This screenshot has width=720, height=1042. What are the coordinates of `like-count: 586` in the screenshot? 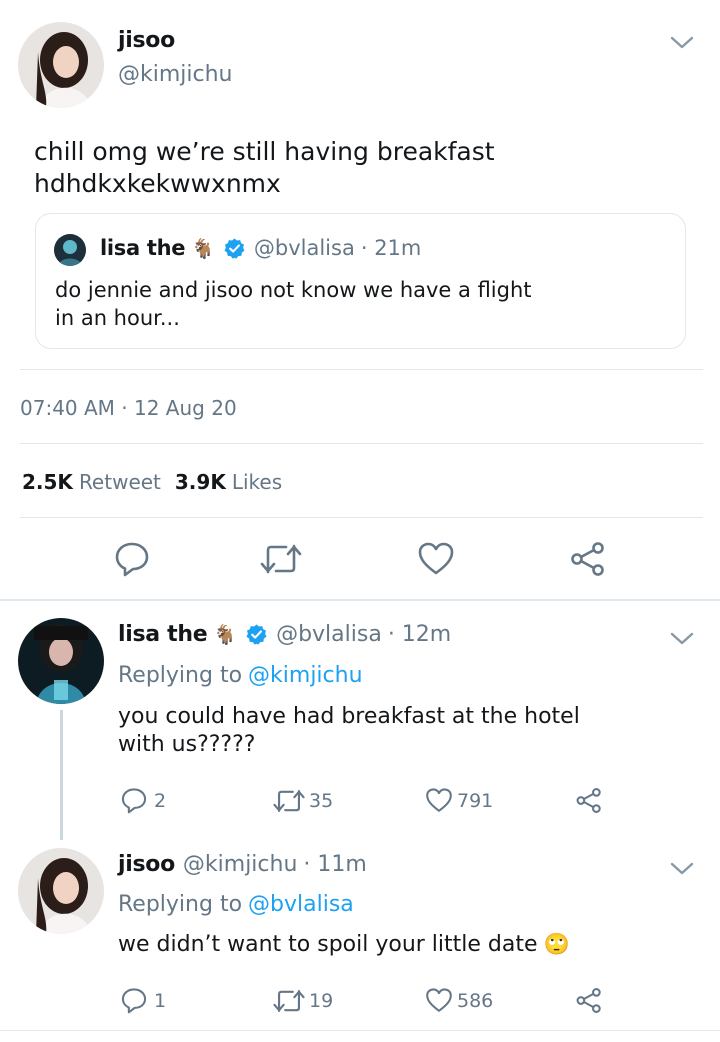 It's located at (475, 1000).